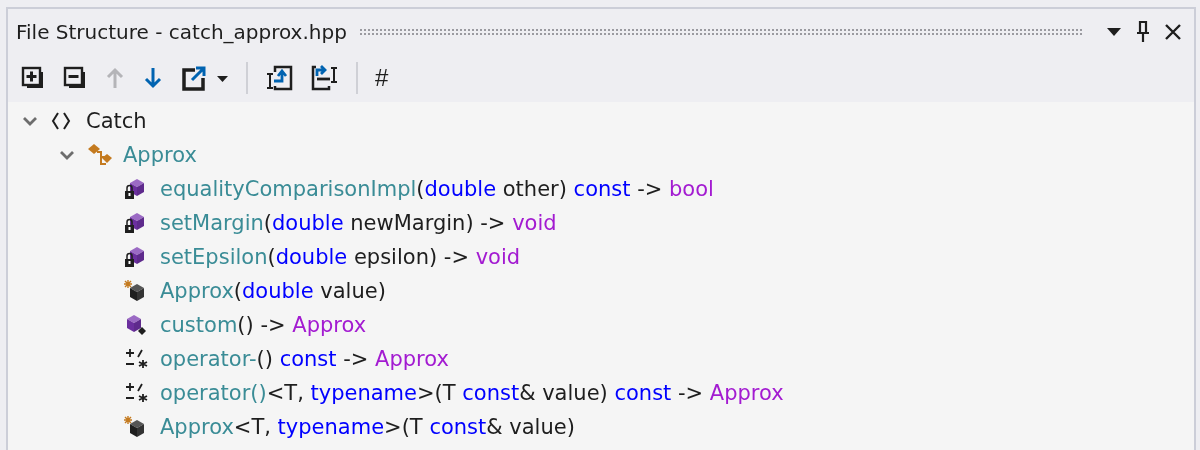 Image resolution: width=1200 pixels, height=450 pixels. I want to click on tree-item: custom() -> Approx, so click(263, 325).